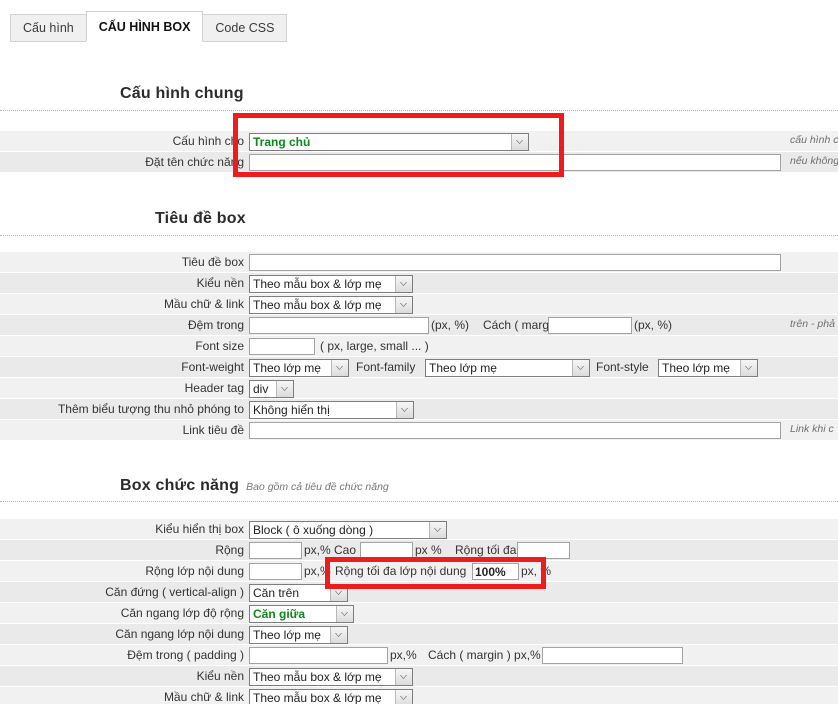 This screenshot has height=704, width=838. Describe the element at coordinates (185, 655) in the screenshot. I see `label-boxfunc-padding: Đệm trong ( padding )` at that location.